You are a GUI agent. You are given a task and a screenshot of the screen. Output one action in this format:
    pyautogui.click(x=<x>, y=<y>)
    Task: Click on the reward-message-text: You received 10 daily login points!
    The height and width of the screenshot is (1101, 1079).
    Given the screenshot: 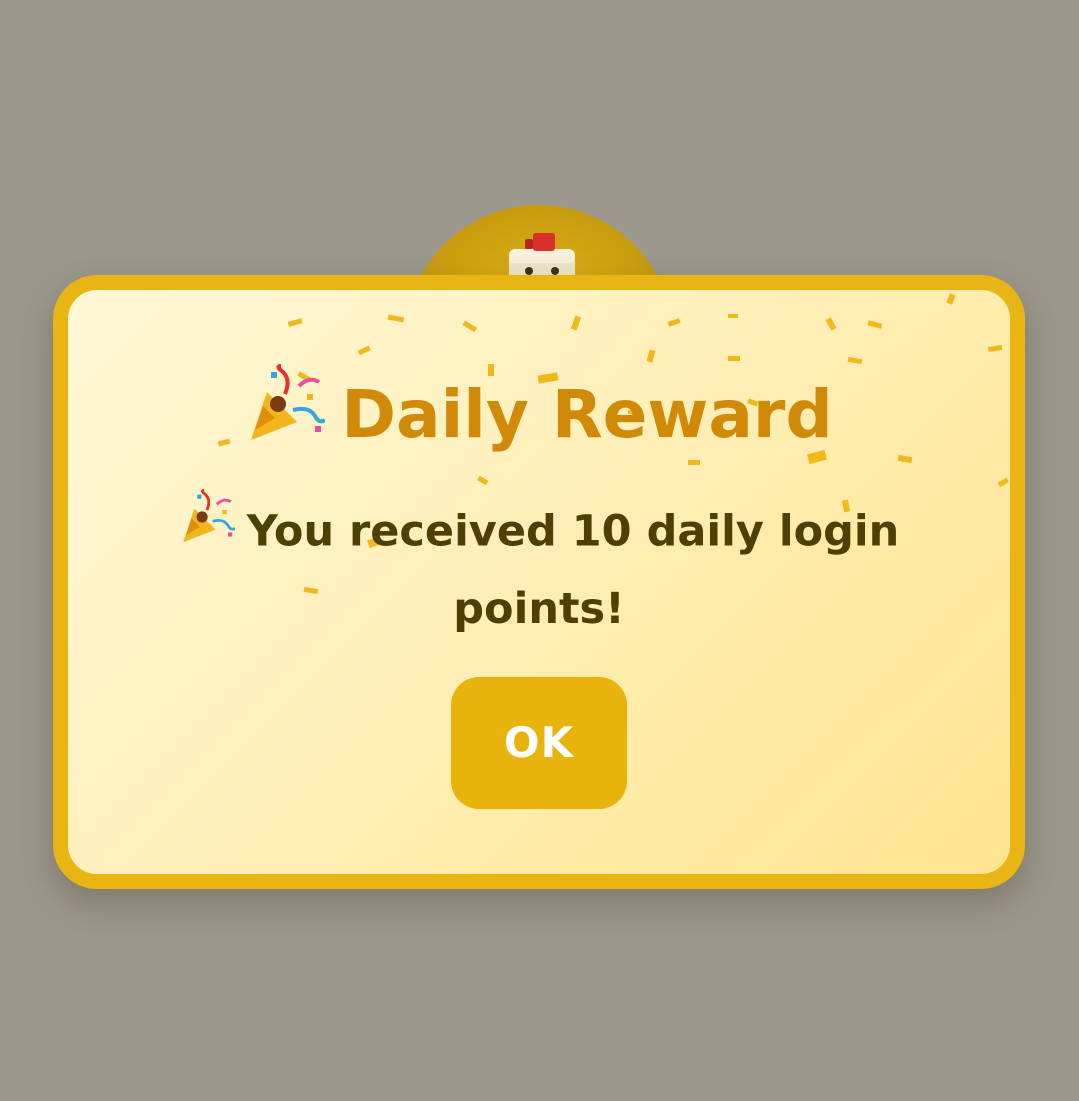 What is the action you would take?
    pyautogui.click(x=573, y=570)
    